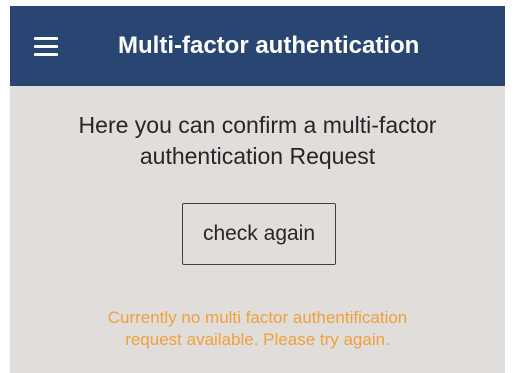 This screenshot has height=373, width=515. What do you see at coordinates (269, 45) in the screenshot?
I see `page-title: Multi-factor authentication` at bounding box center [269, 45].